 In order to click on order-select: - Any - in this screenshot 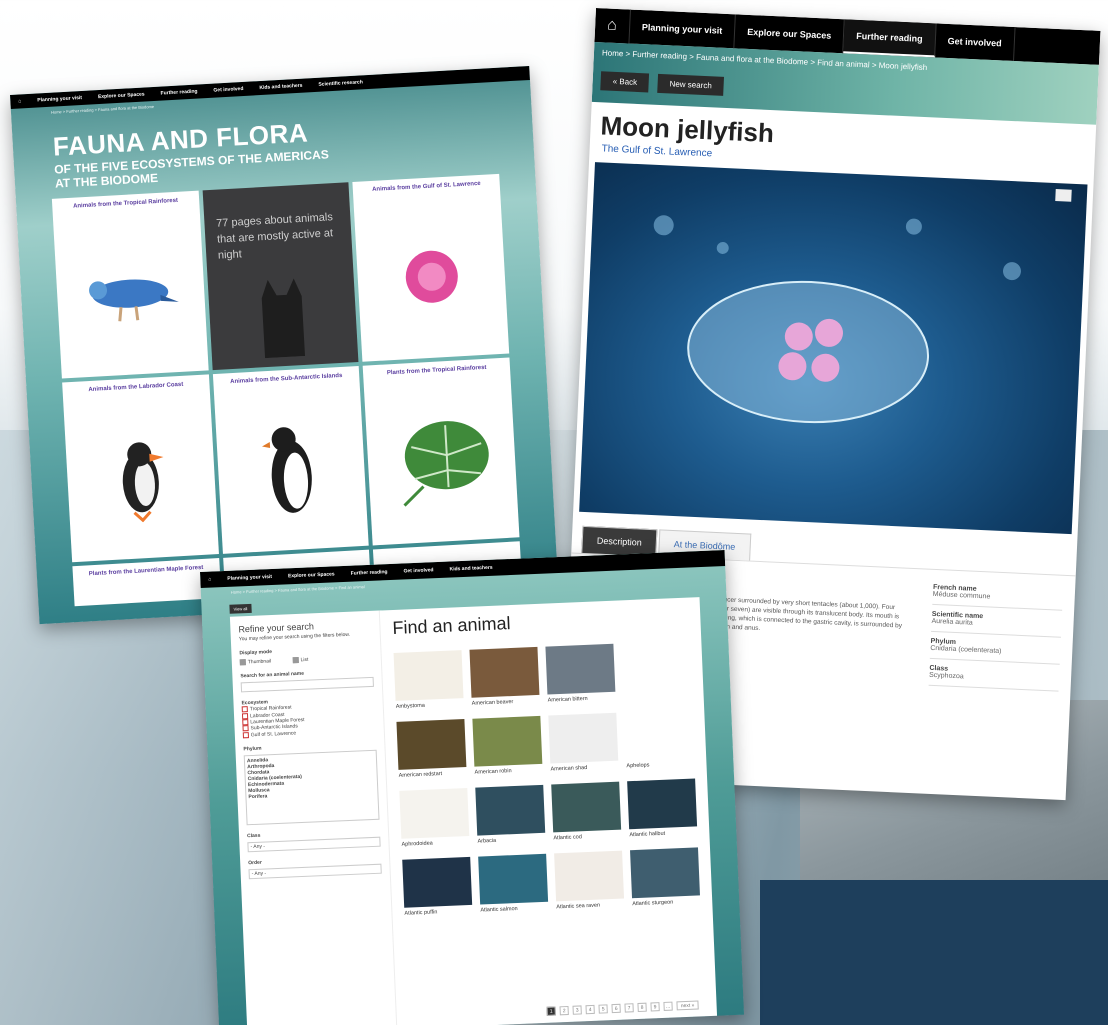, I will do `click(315, 871)`.